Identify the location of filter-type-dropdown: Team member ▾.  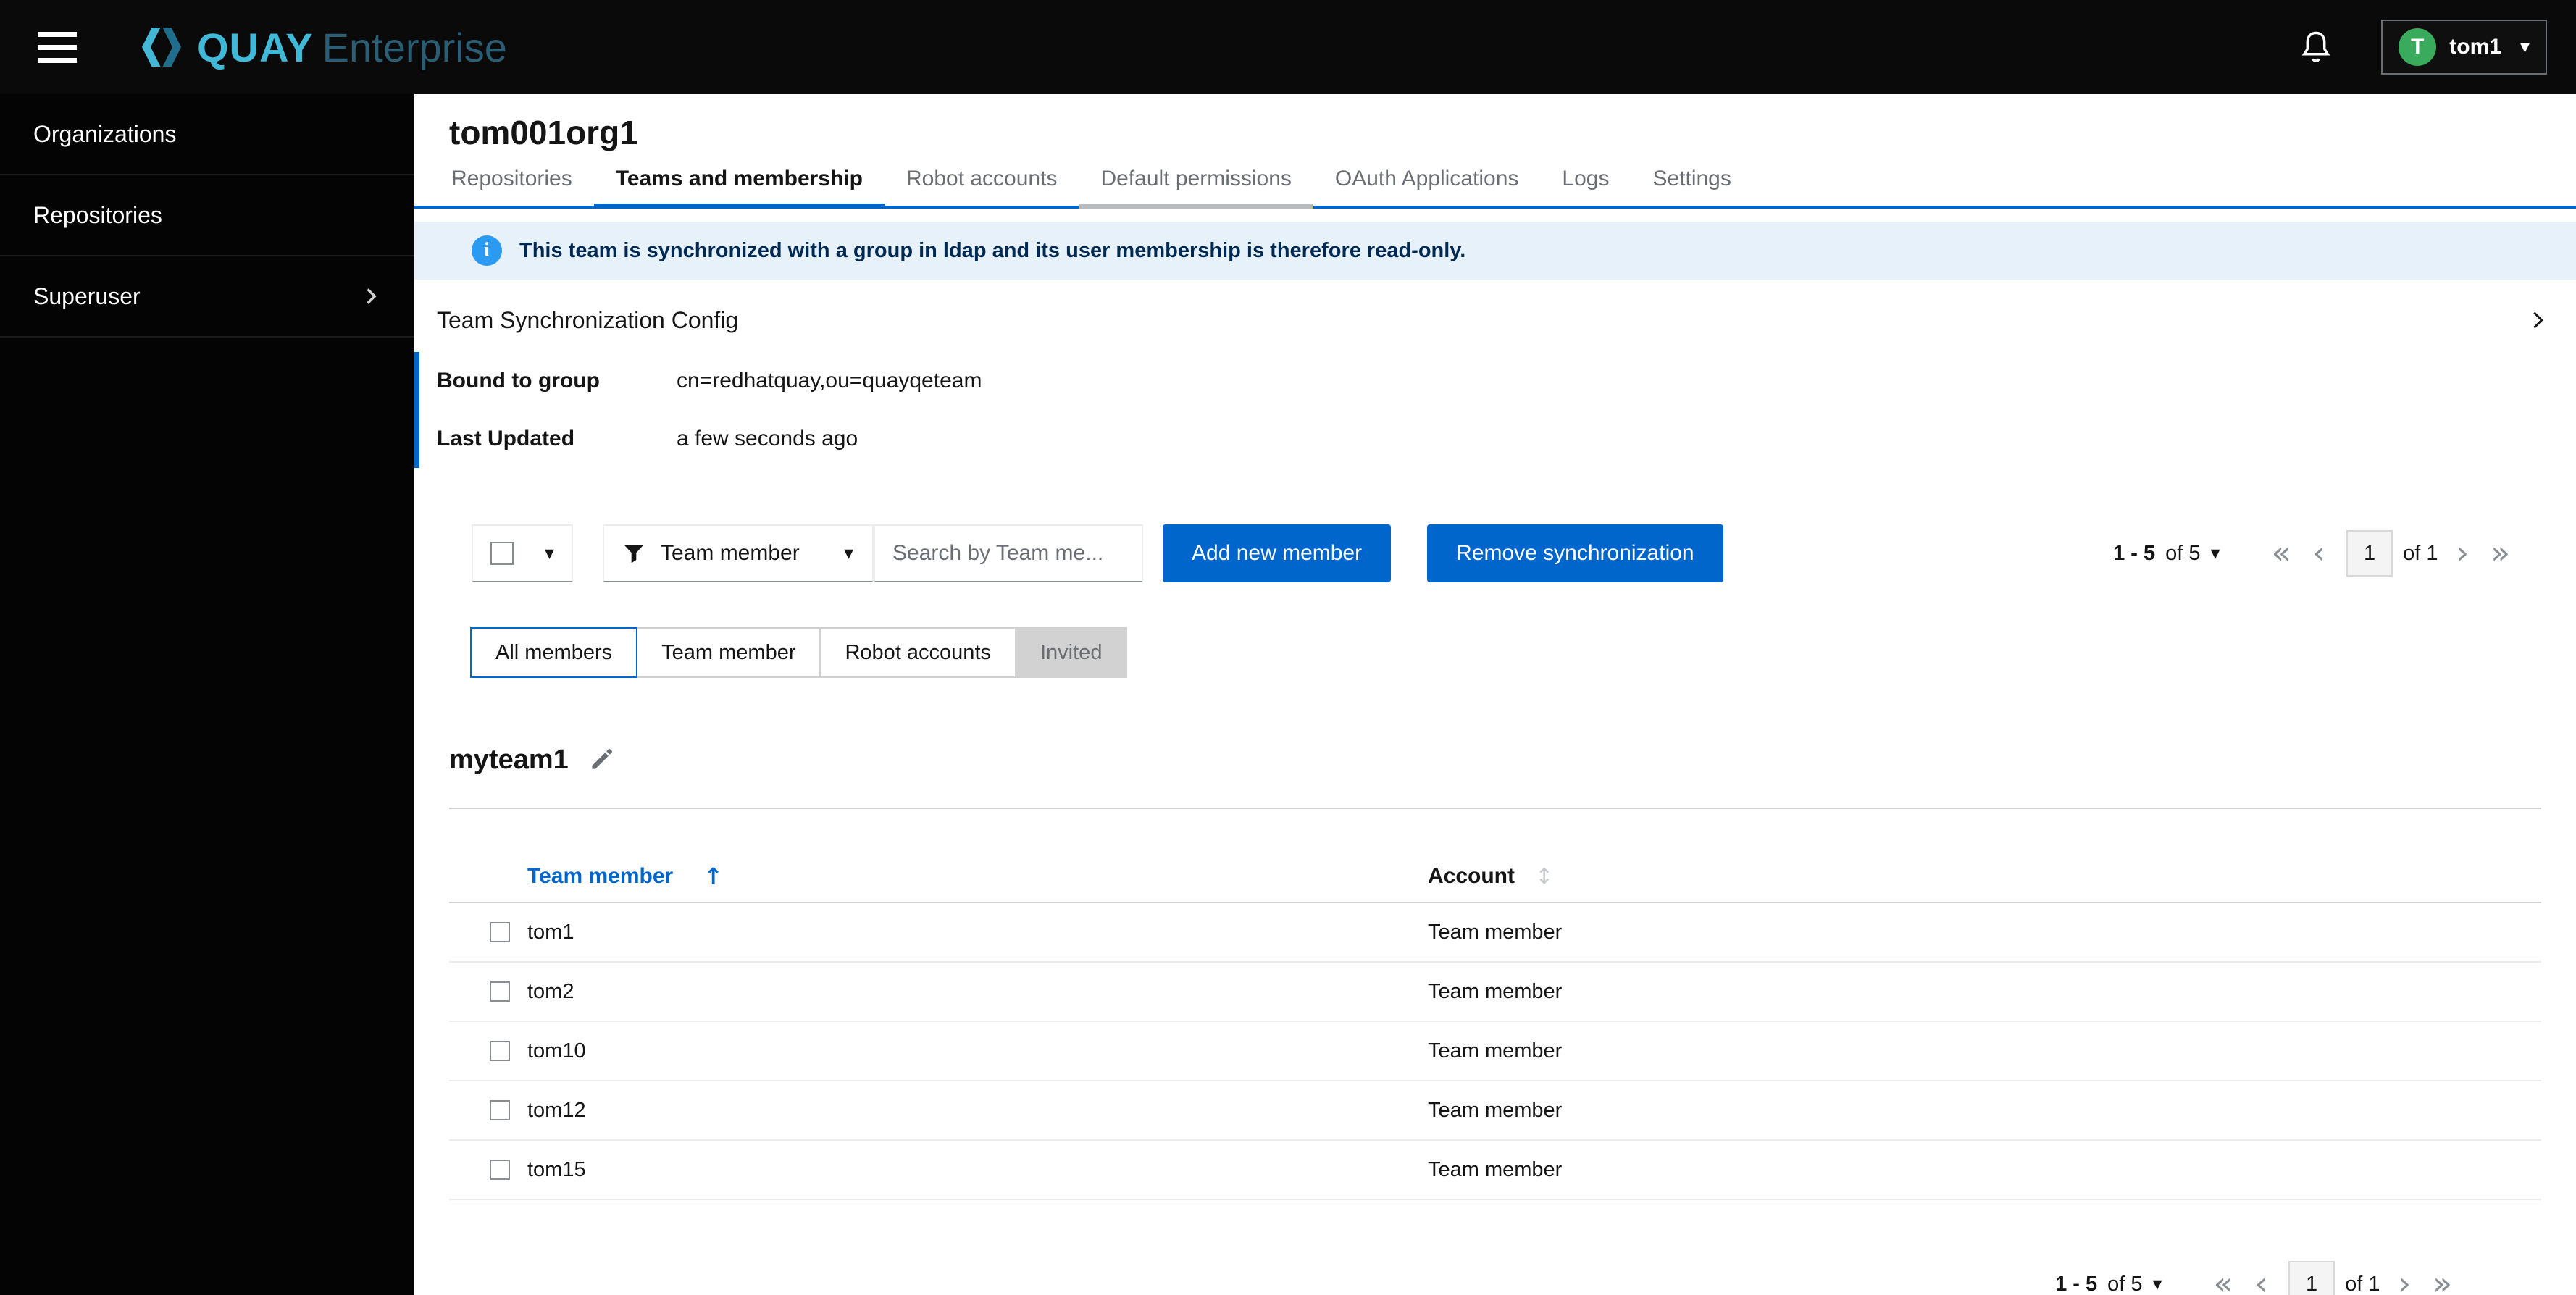
(738, 553).